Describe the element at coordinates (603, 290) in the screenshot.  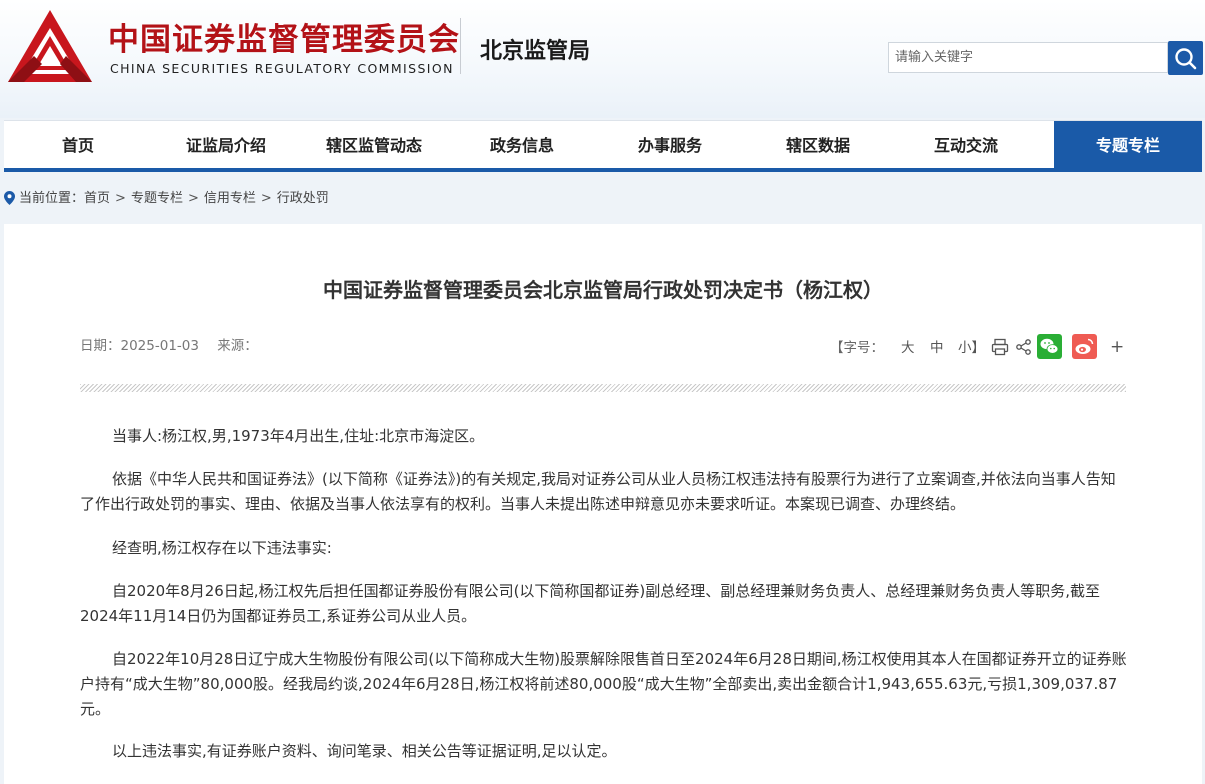
I see `article-title: 中国证券监督管理委员会北京监管局行政处罚决定书（杨江权）` at that location.